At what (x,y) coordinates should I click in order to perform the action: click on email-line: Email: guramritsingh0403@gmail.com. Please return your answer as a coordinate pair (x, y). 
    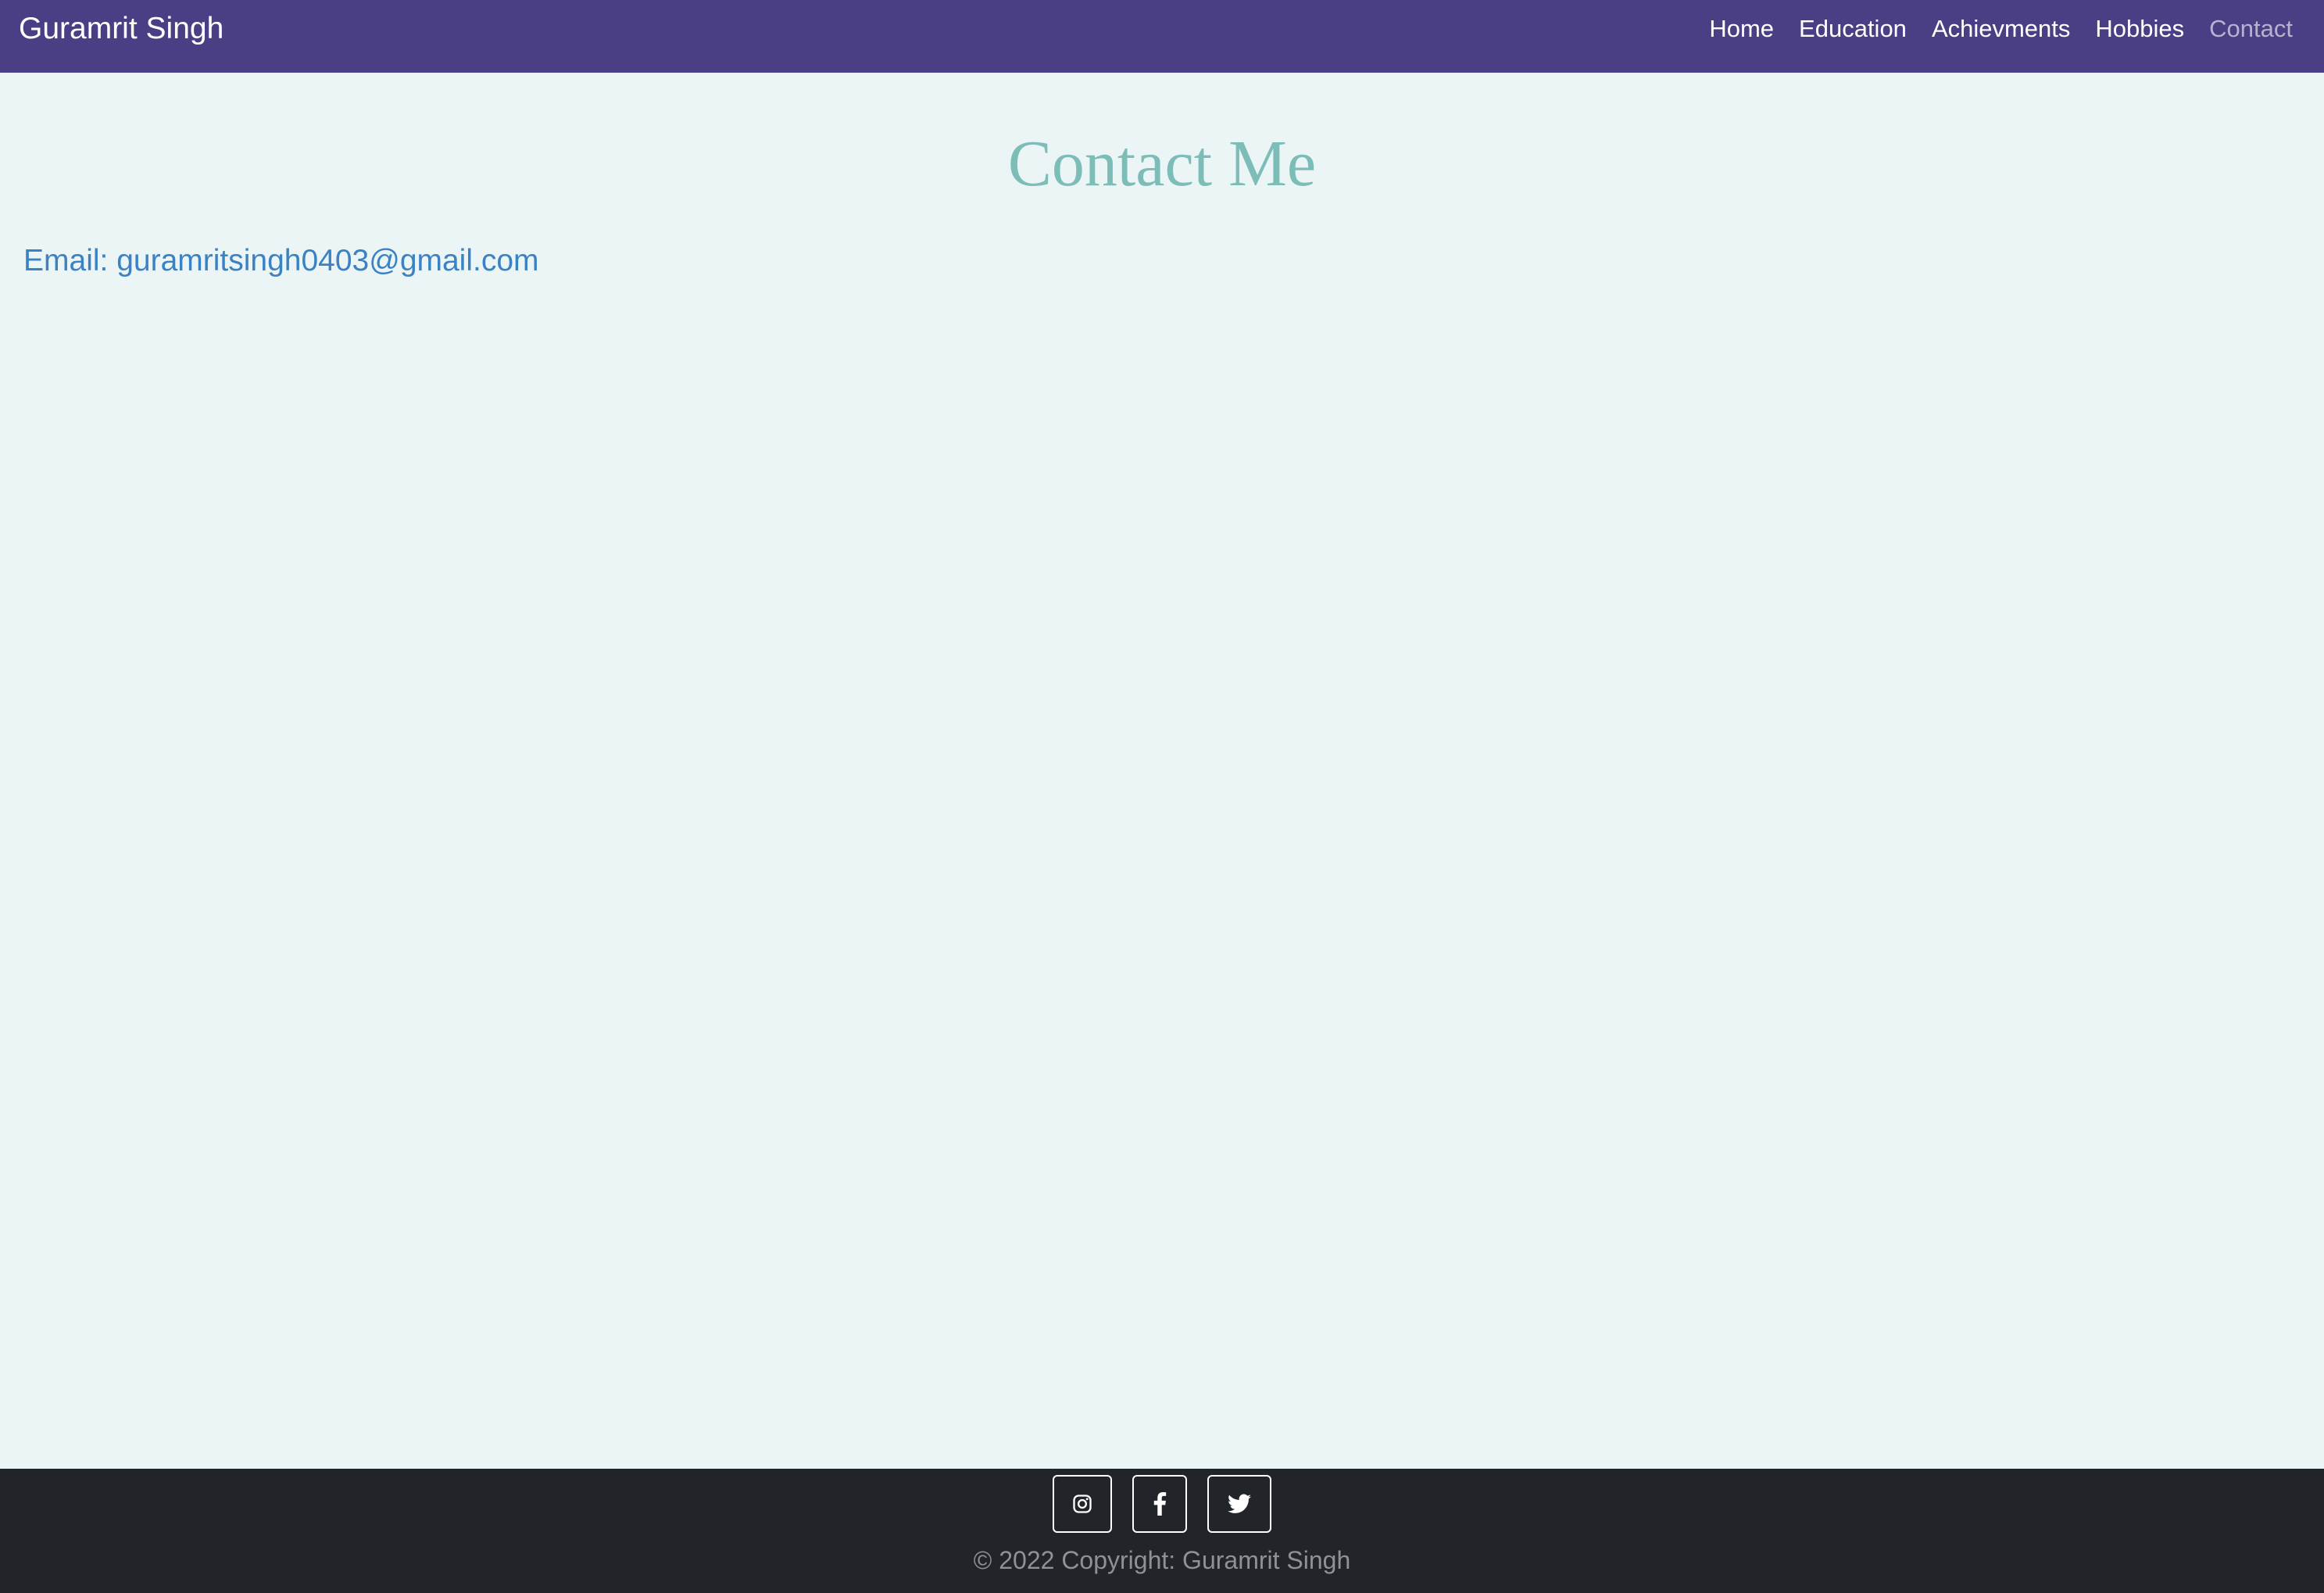
    Looking at the image, I should click on (281, 261).